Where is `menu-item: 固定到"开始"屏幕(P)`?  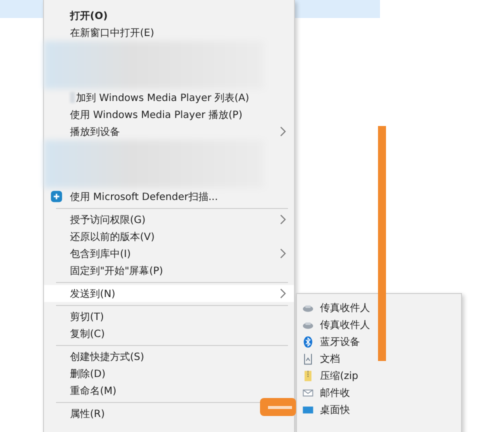 menu-item: 固定到"开始"屏幕(P) is located at coordinates (108, 270).